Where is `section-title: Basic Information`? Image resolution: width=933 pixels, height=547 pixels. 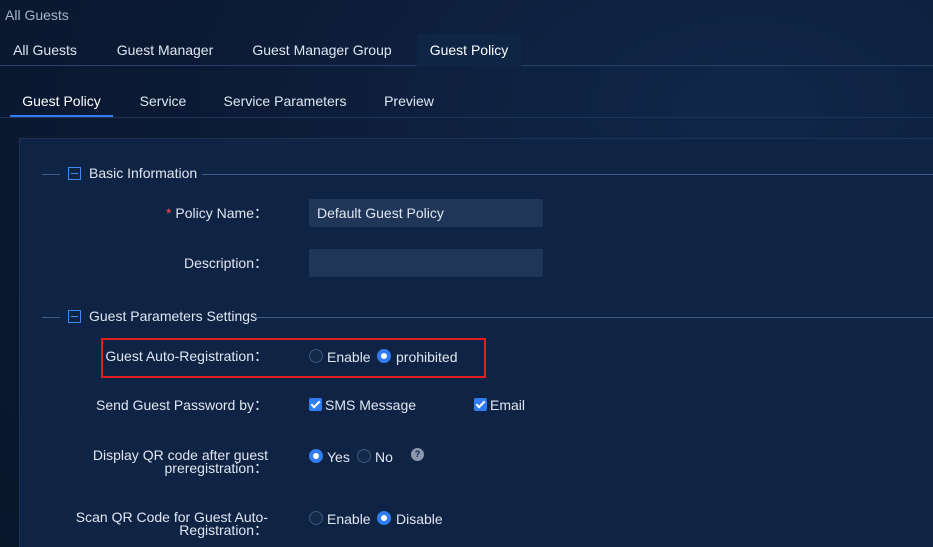
section-title: Basic Information is located at coordinates (143, 173).